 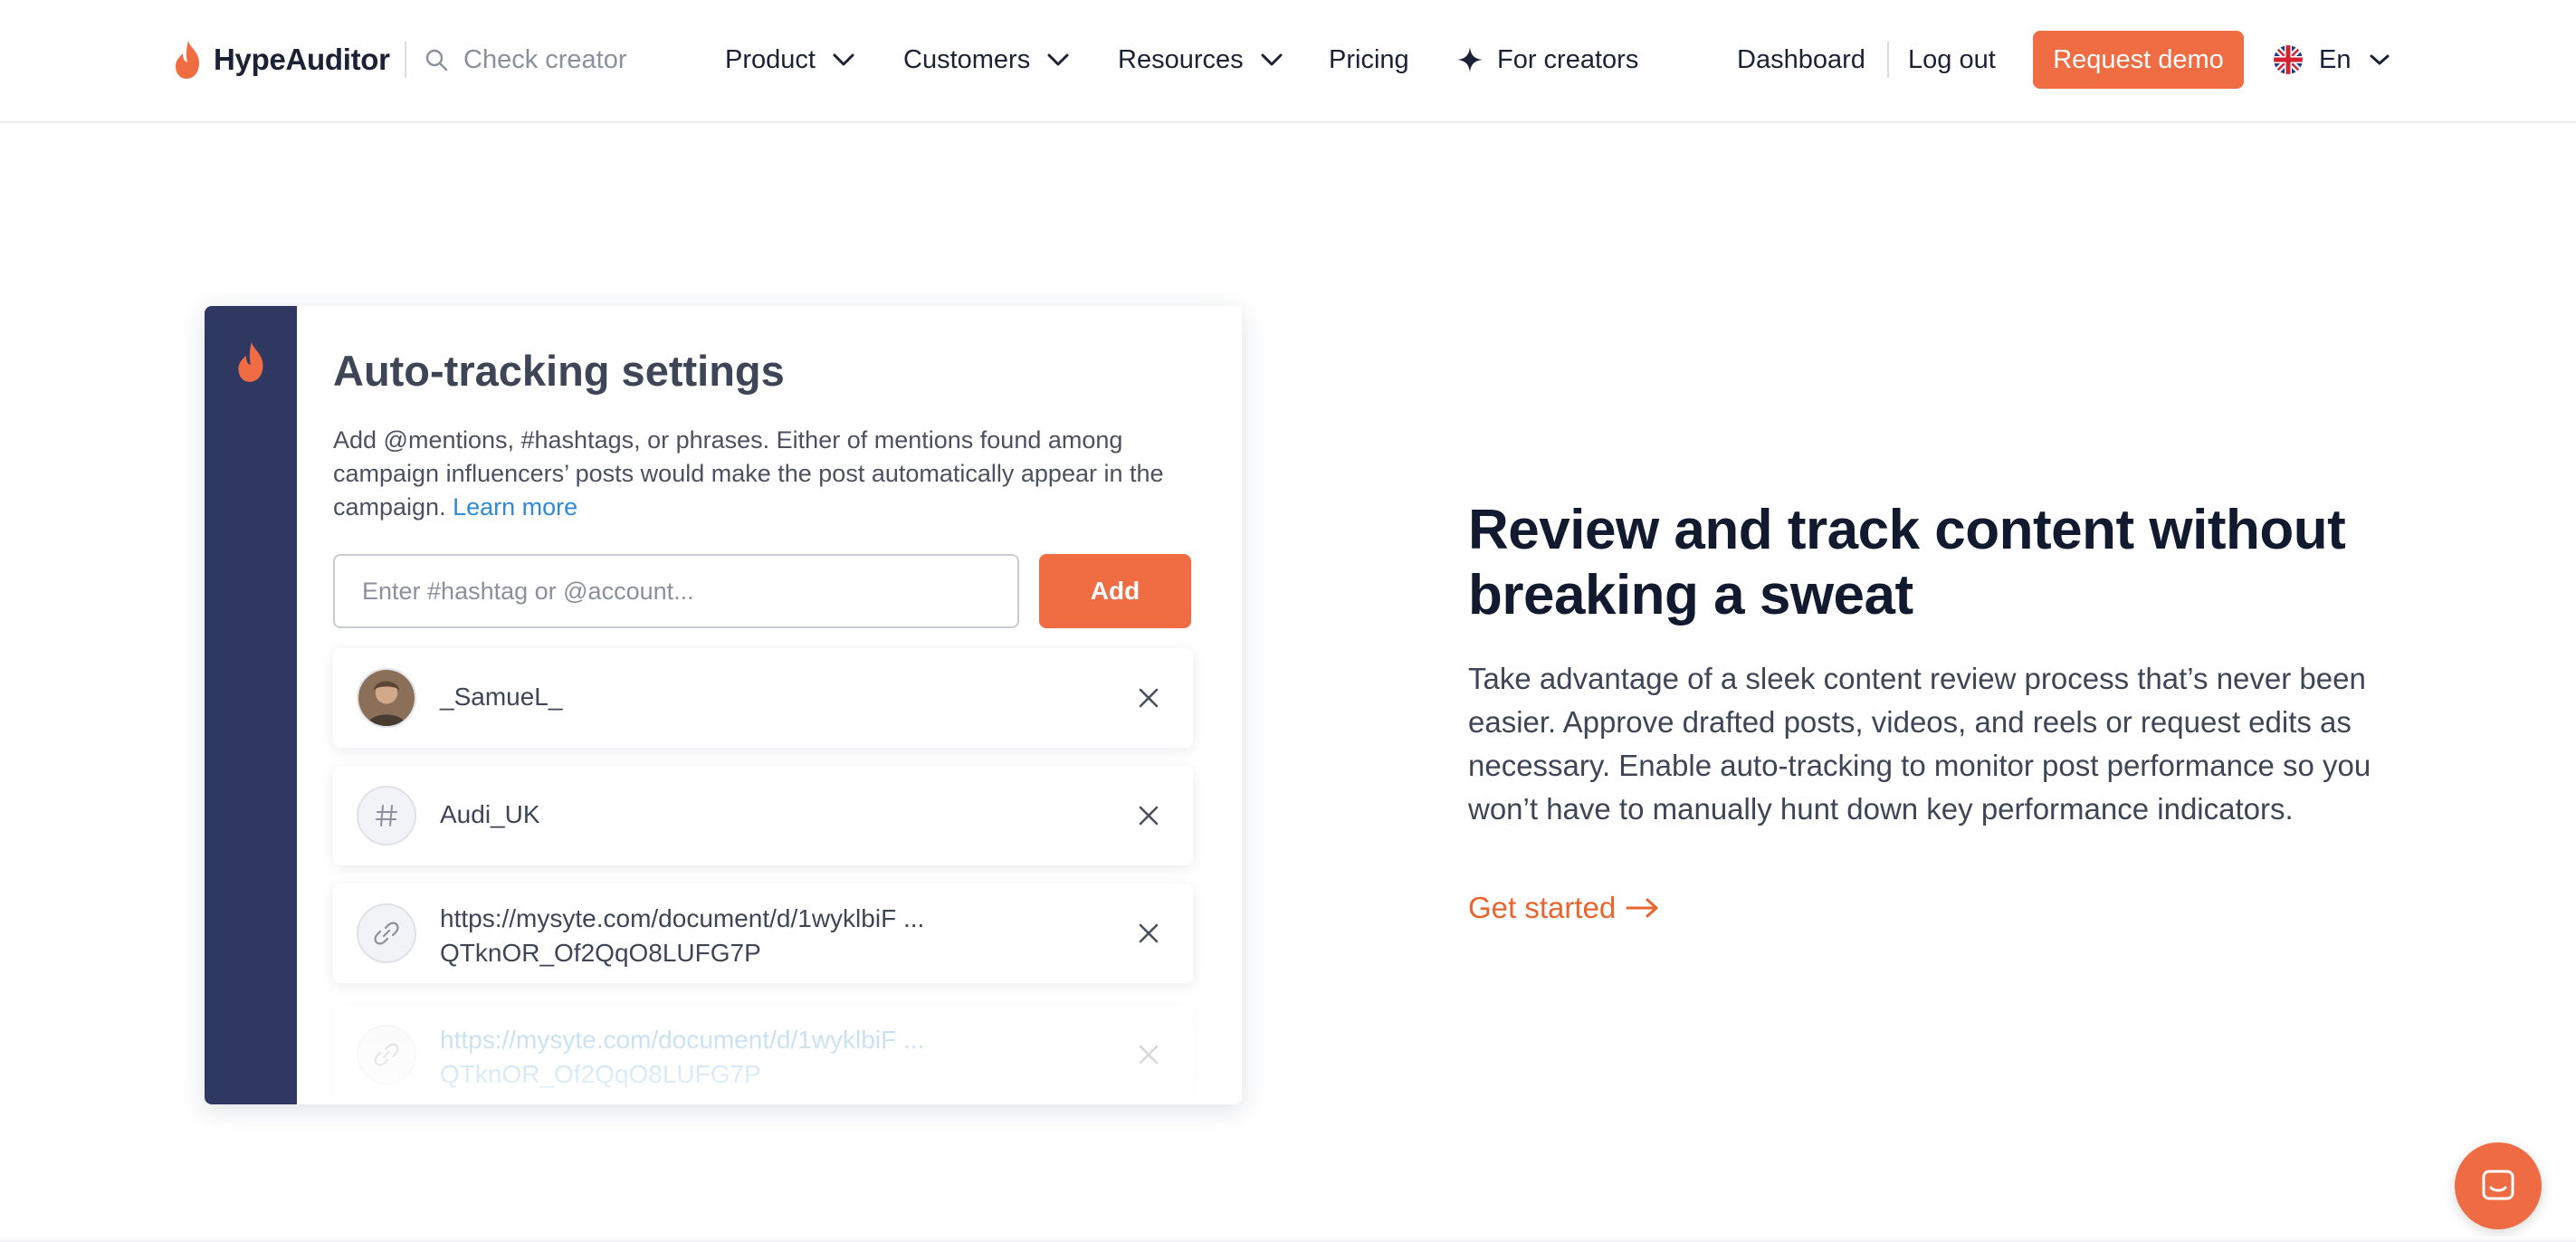 I want to click on language-selector: En, so click(x=2332, y=60).